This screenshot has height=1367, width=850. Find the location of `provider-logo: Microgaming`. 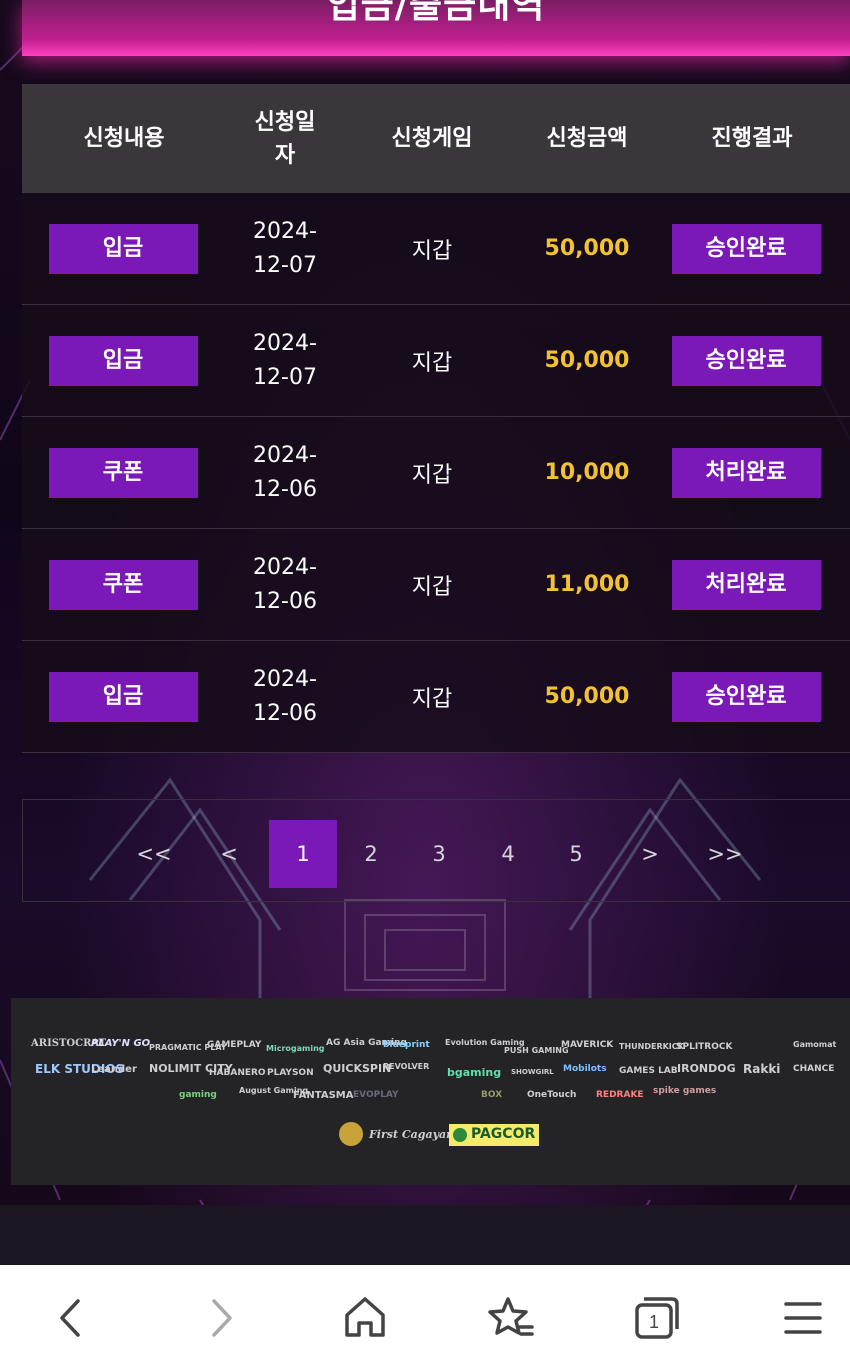

provider-logo: Microgaming is located at coordinates (295, 1048).